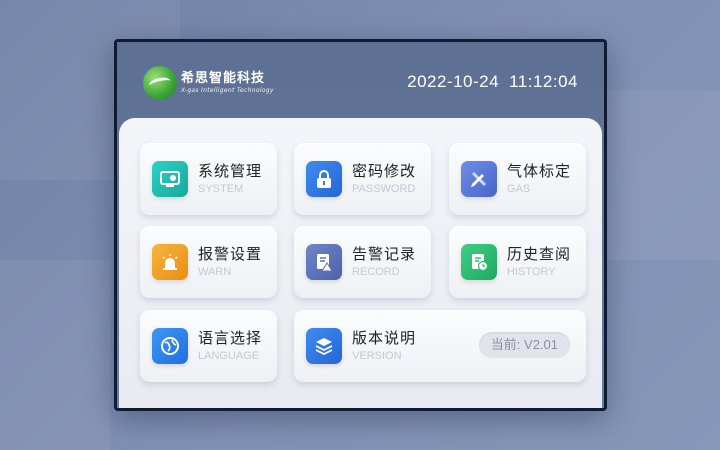 This screenshot has height=450, width=720. I want to click on gas-labels: 气体标定 GAS, so click(539, 179).